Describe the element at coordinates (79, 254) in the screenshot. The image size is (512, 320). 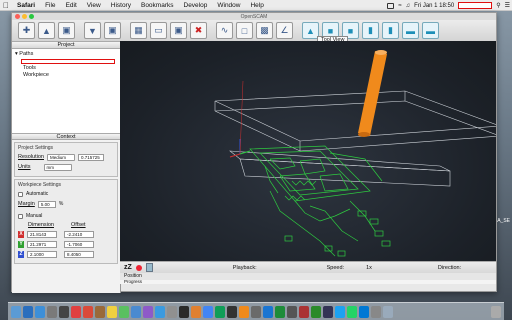
I see `z-offset-field: 8.4050` at that location.